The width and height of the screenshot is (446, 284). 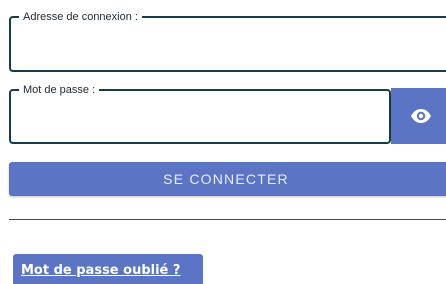 I want to click on password-input, so click(x=200, y=118).